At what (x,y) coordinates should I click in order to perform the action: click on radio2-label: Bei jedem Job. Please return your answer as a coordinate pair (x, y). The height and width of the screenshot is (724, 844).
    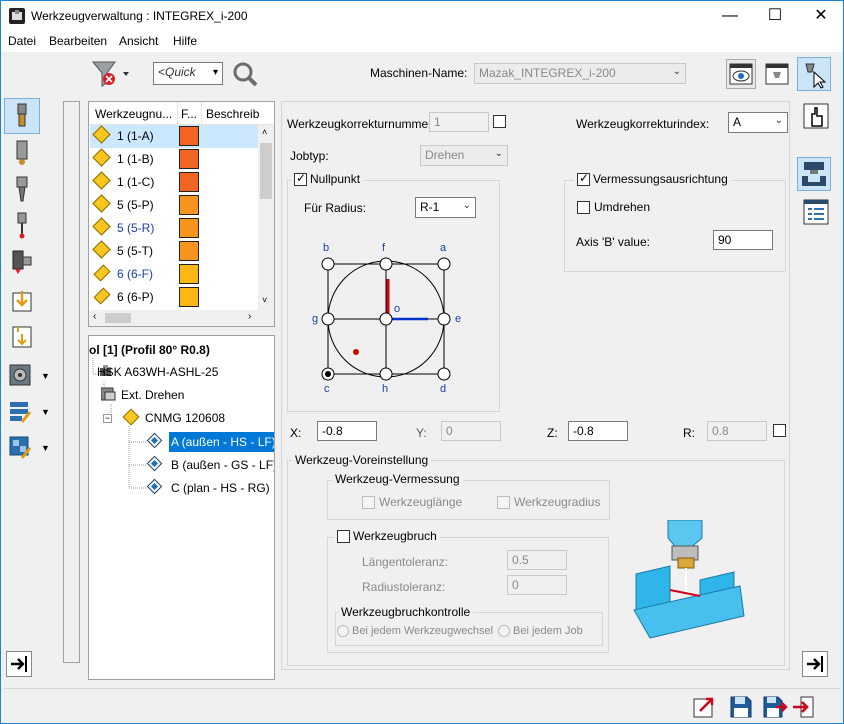
    Looking at the image, I should click on (548, 631).